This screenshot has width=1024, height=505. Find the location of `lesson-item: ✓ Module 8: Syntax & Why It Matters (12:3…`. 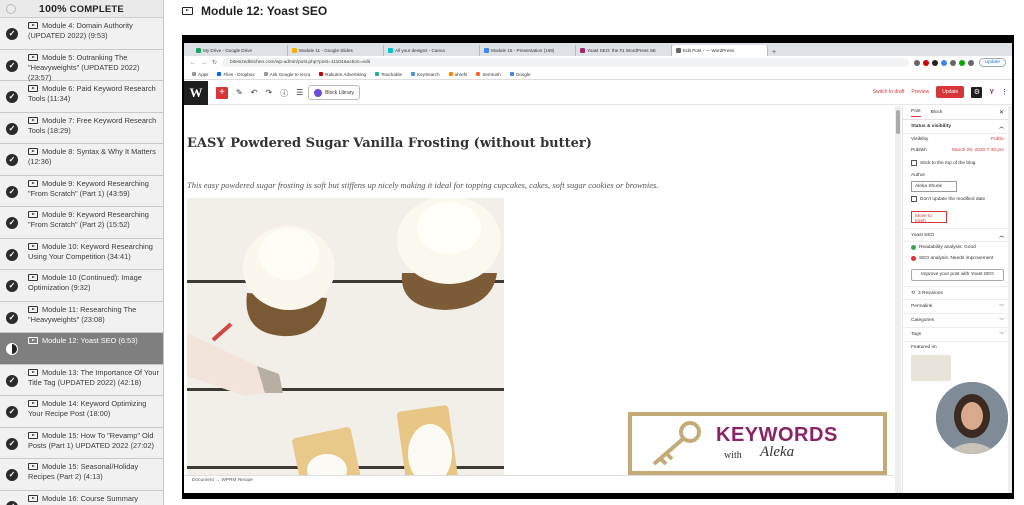

lesson-item: ✓ Module 8: Syntax & Why It Matters (12:3… is located at coordinates (81, 160).